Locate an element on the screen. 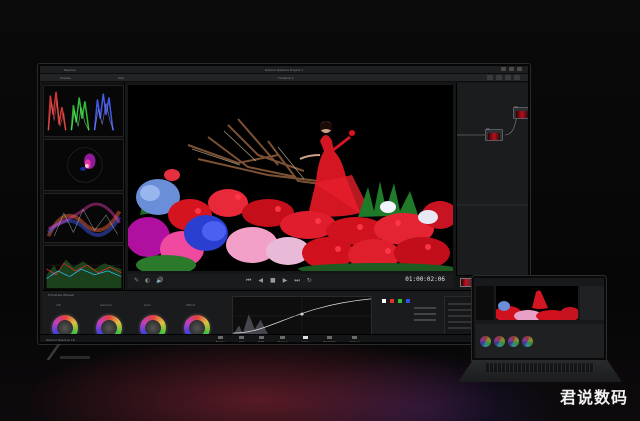 This screenshot has height=421, width=640. page-tab-color: Color is located at coordinates (305, 340).